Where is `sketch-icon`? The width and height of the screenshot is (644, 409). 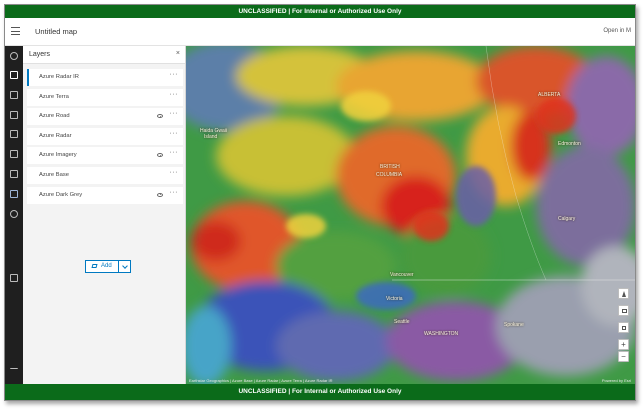 sketch-icon is located at coordinates (14, 154).